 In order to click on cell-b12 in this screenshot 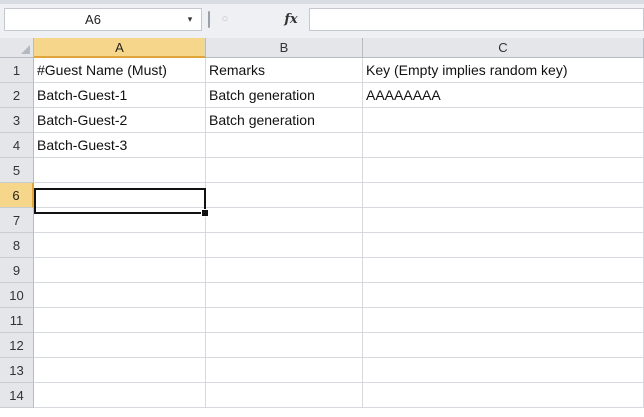, I will do `click(284, 345)`.